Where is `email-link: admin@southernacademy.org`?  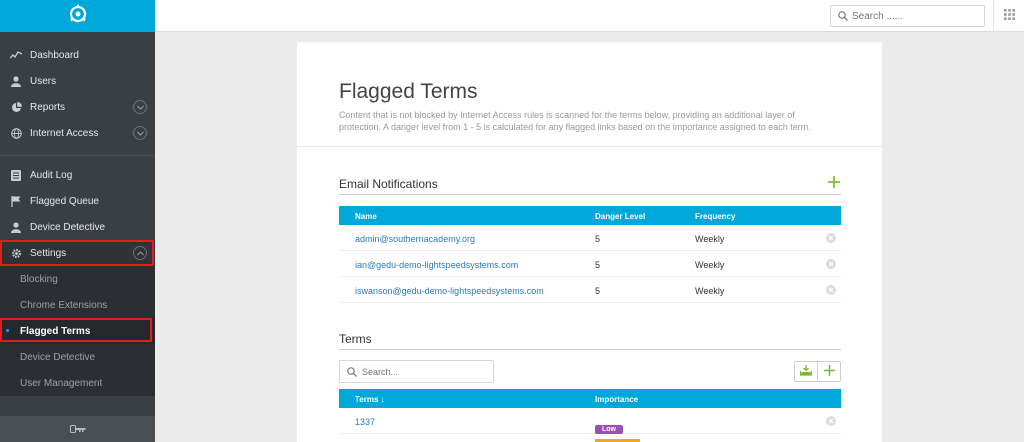
email-link: admin@southernacademy.org is located at coordinates (415, 239).